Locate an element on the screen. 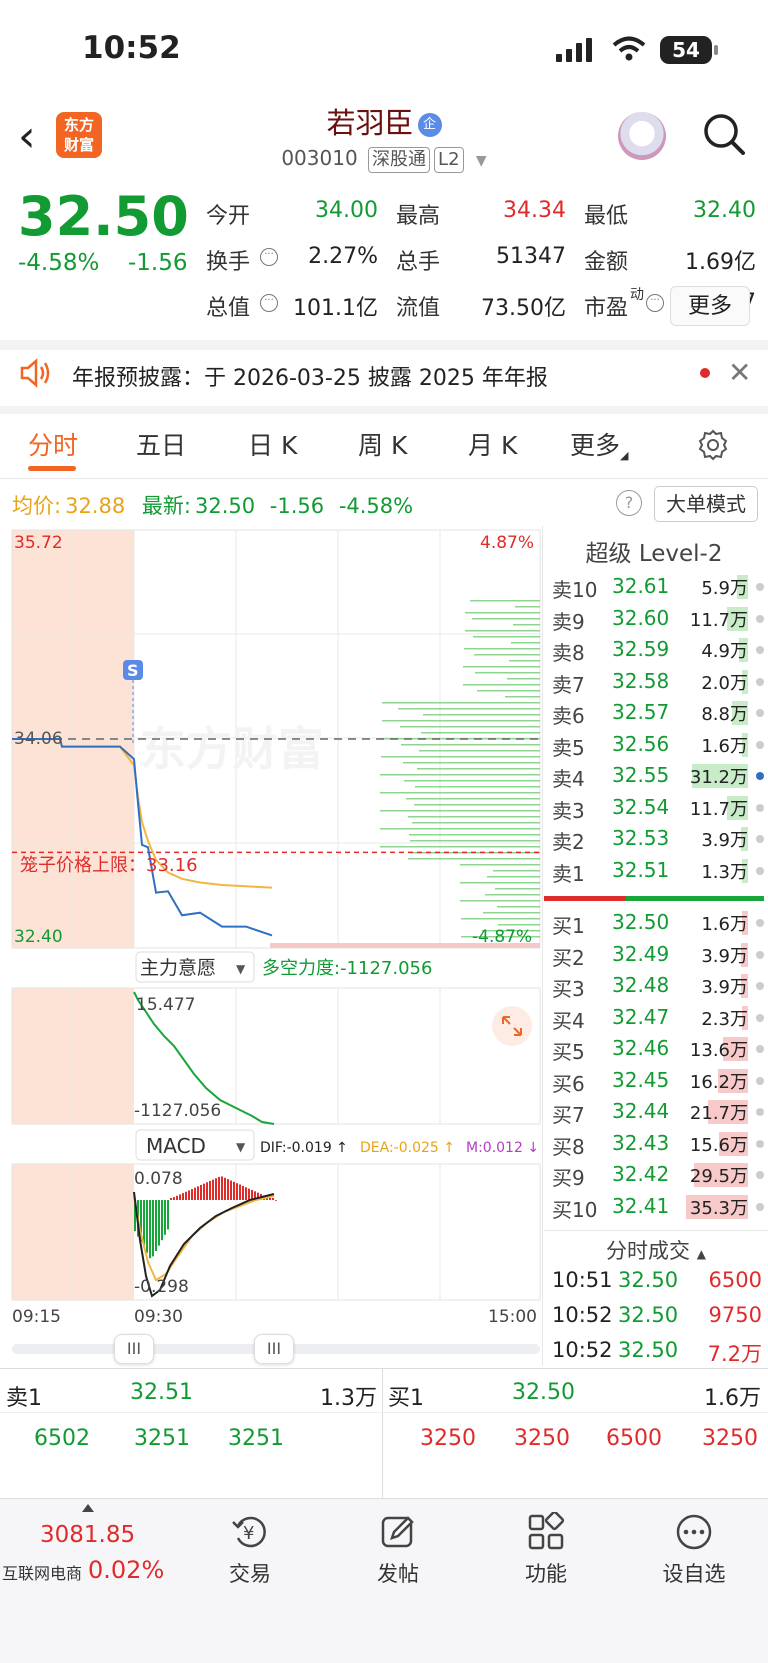 The image size is (768, 1663). index-name: 互联网电商 is located at coordinates (42, 1572).